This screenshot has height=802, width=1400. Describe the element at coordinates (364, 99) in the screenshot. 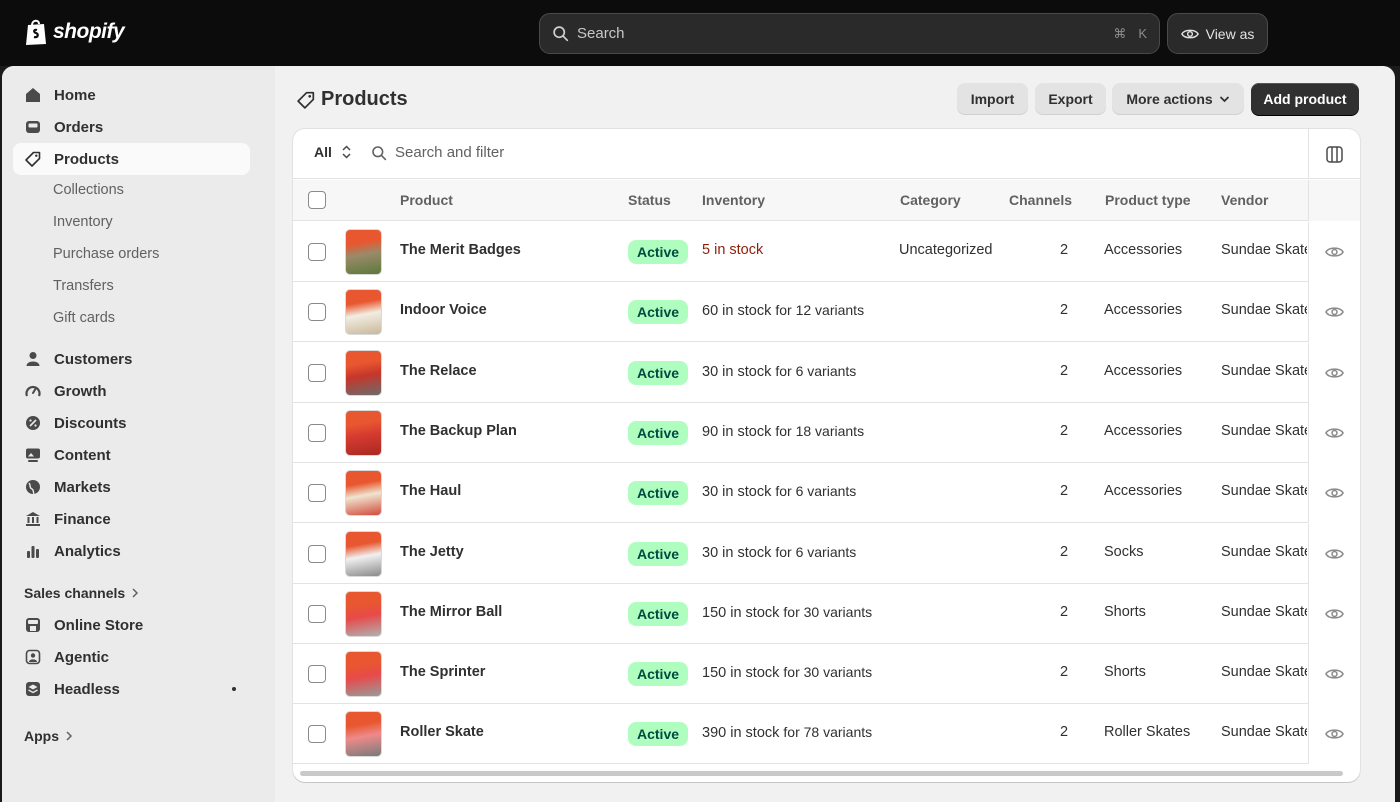

I see `page-title-text: Products` at that location.